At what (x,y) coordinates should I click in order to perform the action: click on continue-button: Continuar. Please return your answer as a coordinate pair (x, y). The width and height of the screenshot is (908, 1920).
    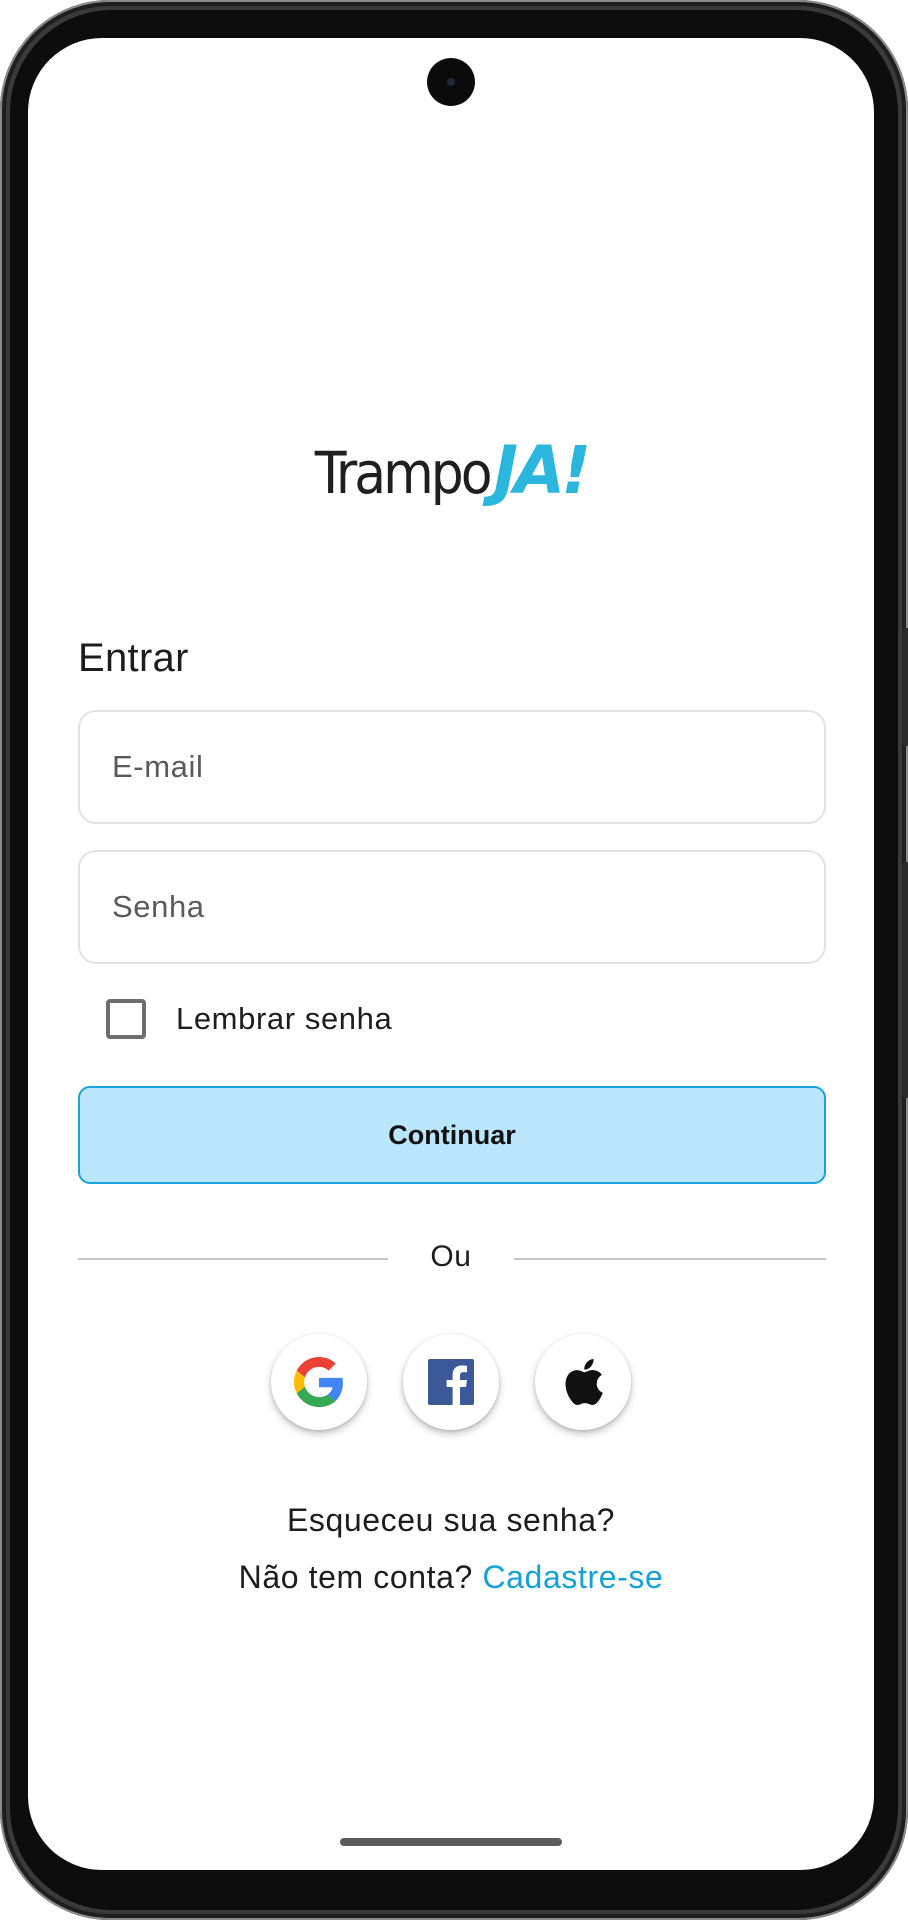
    Looking at the image, I should click on (452, 1135).